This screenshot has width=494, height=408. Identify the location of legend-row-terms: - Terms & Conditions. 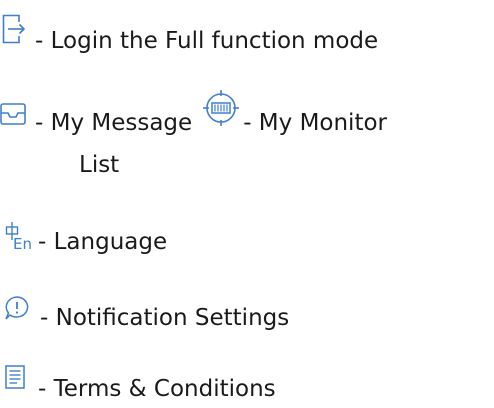
(138, 385).